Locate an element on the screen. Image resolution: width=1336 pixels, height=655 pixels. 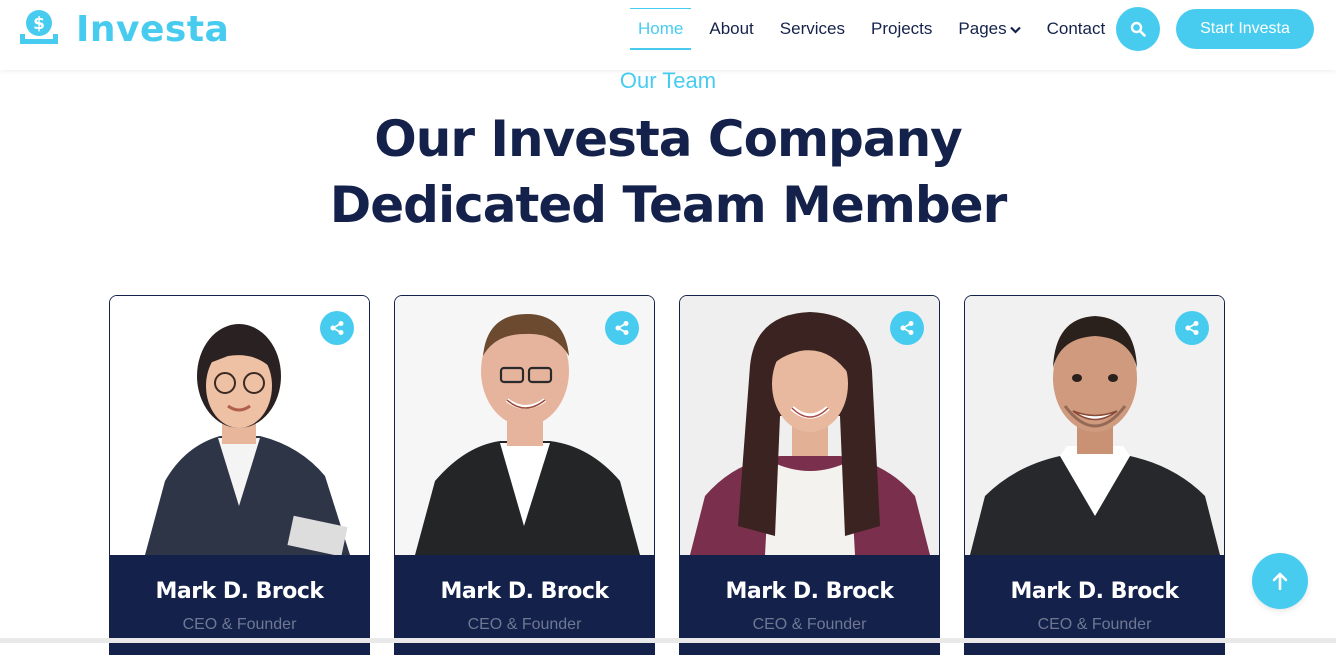
arrow-up-icon is located at coordinates (1280, 581).